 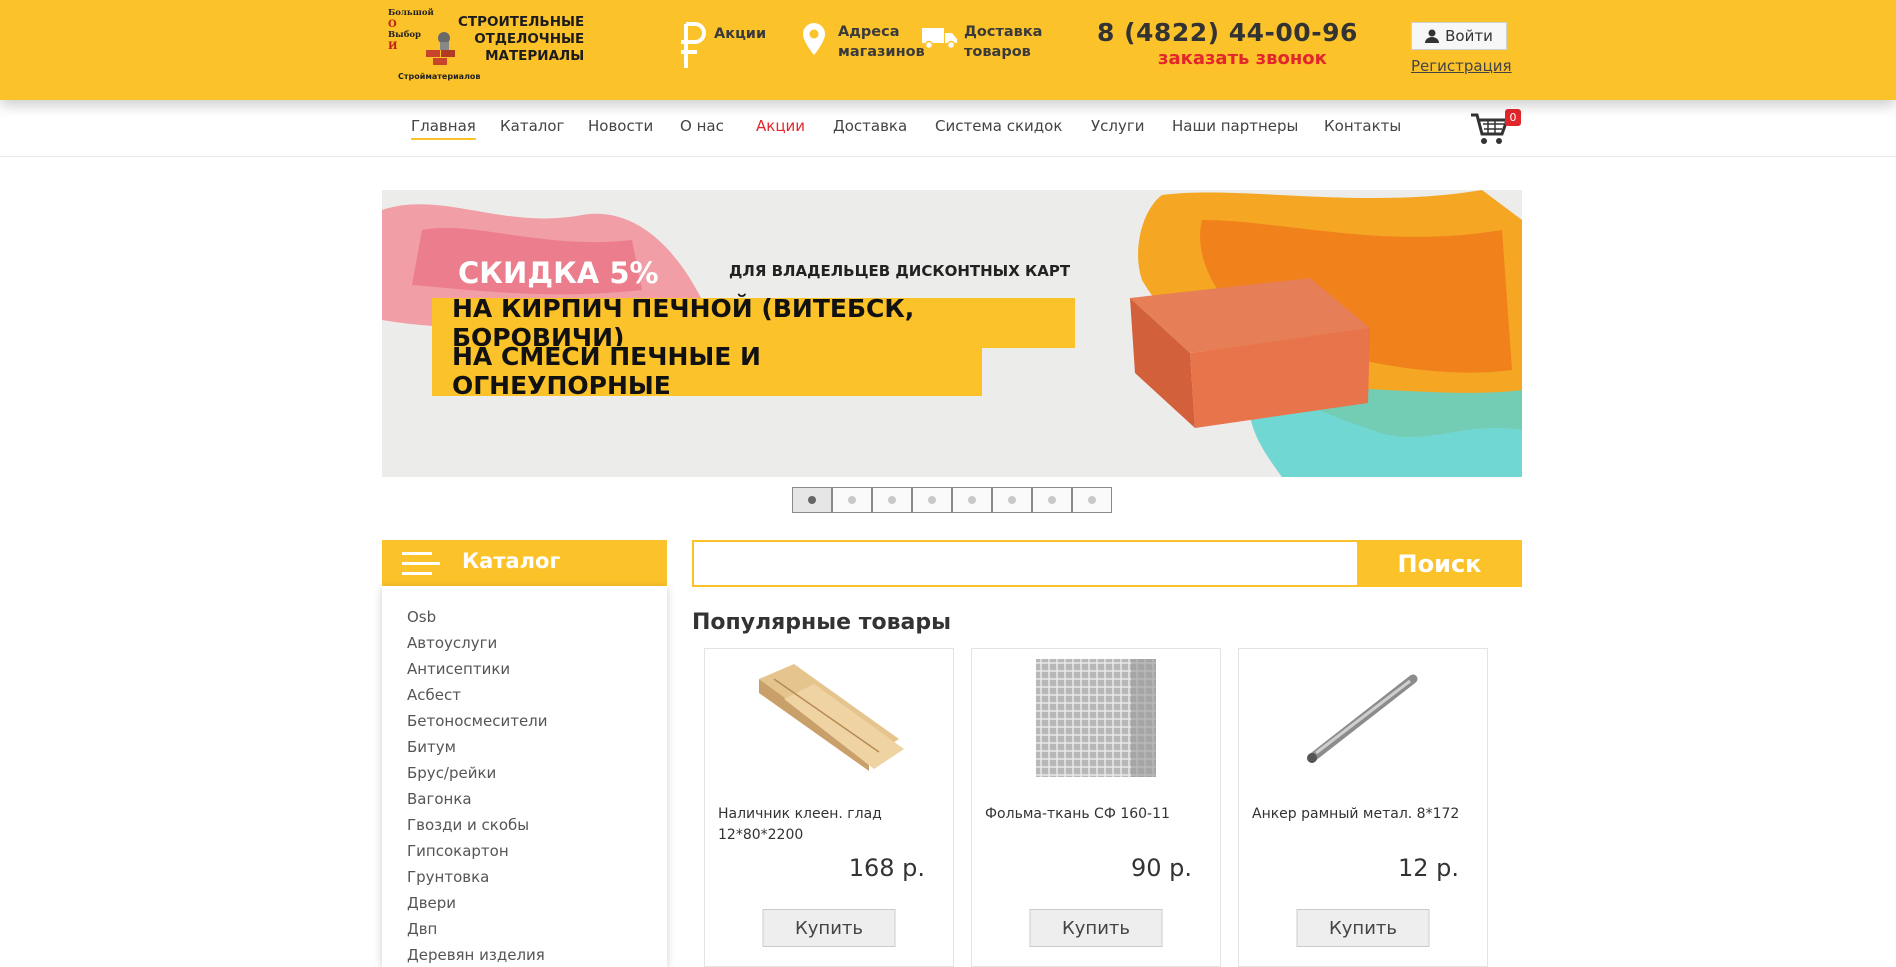 I want to click on product-name: Наличник клеен. глад 12*80*2200, so click(x=828, y=825).